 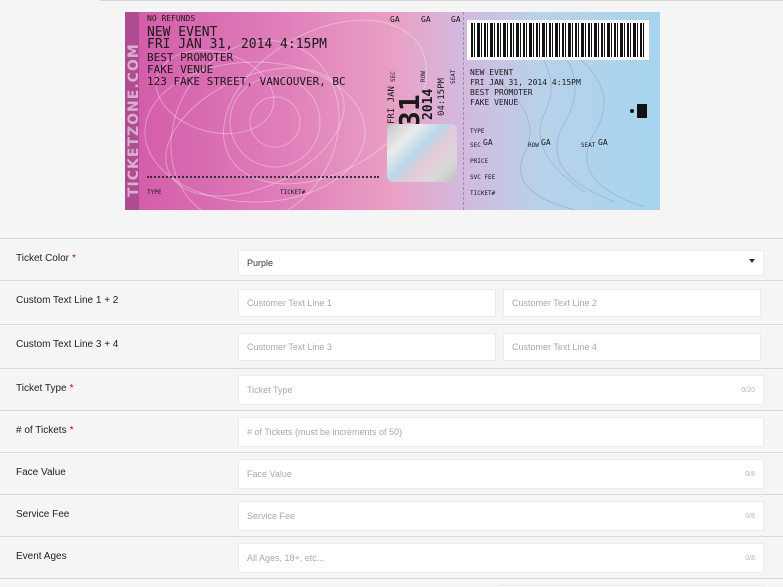 What do you see at coordinates (426, 19) in the screenshot?
I see `ga-row-top: GA` at bounding box center [426, 19].